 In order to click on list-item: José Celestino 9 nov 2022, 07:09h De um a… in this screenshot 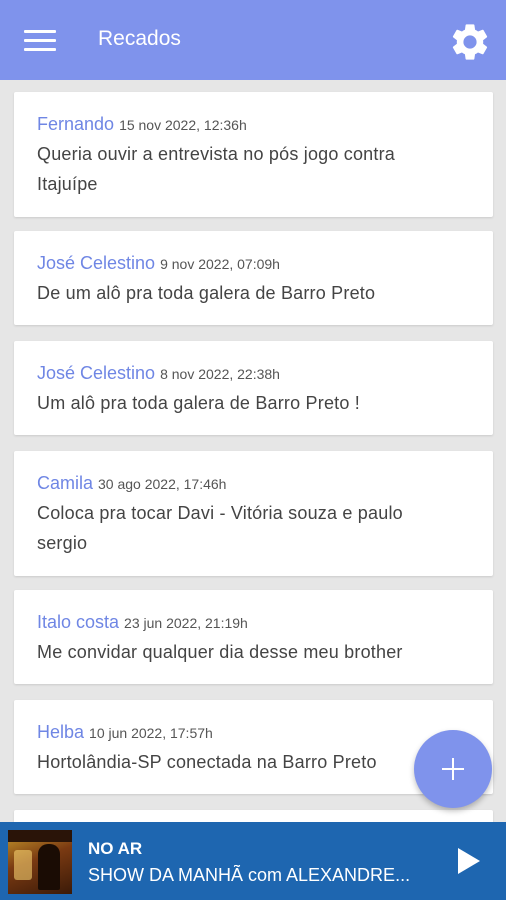, I will do `click(253, 278)`.